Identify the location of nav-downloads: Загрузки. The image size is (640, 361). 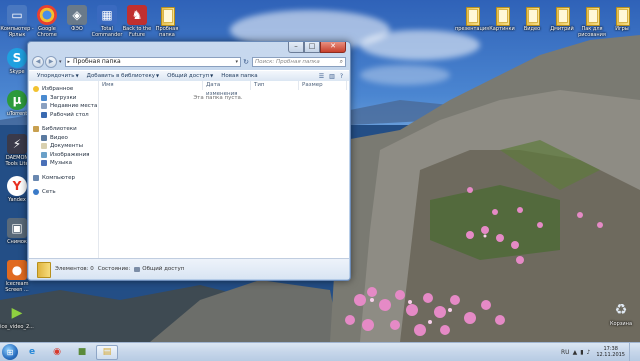
(63, 98).